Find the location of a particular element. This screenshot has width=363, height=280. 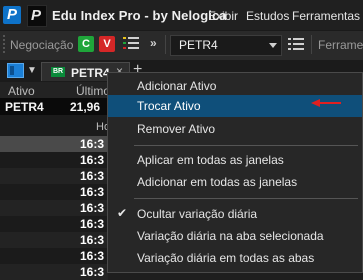

menu-item-label: Variação diária em todas as abas is located at coordinates (226, 258).